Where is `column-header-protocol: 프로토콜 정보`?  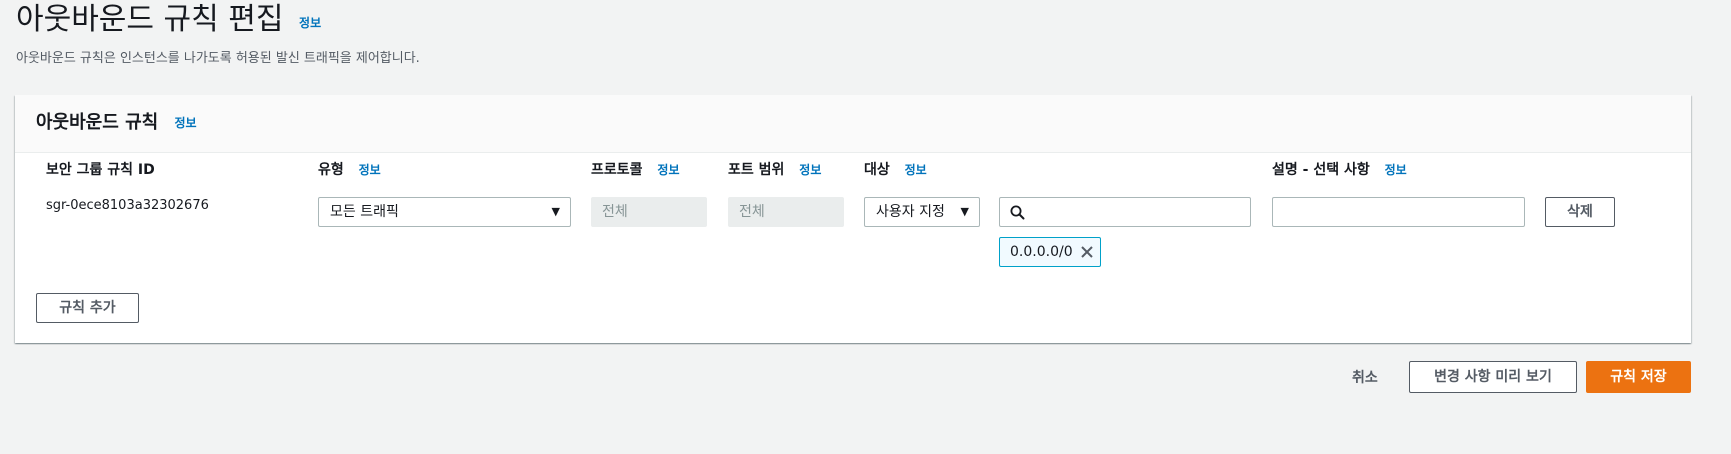
column-header-protocol: 프로토콜 정보 is located at coordinates (635, 170).